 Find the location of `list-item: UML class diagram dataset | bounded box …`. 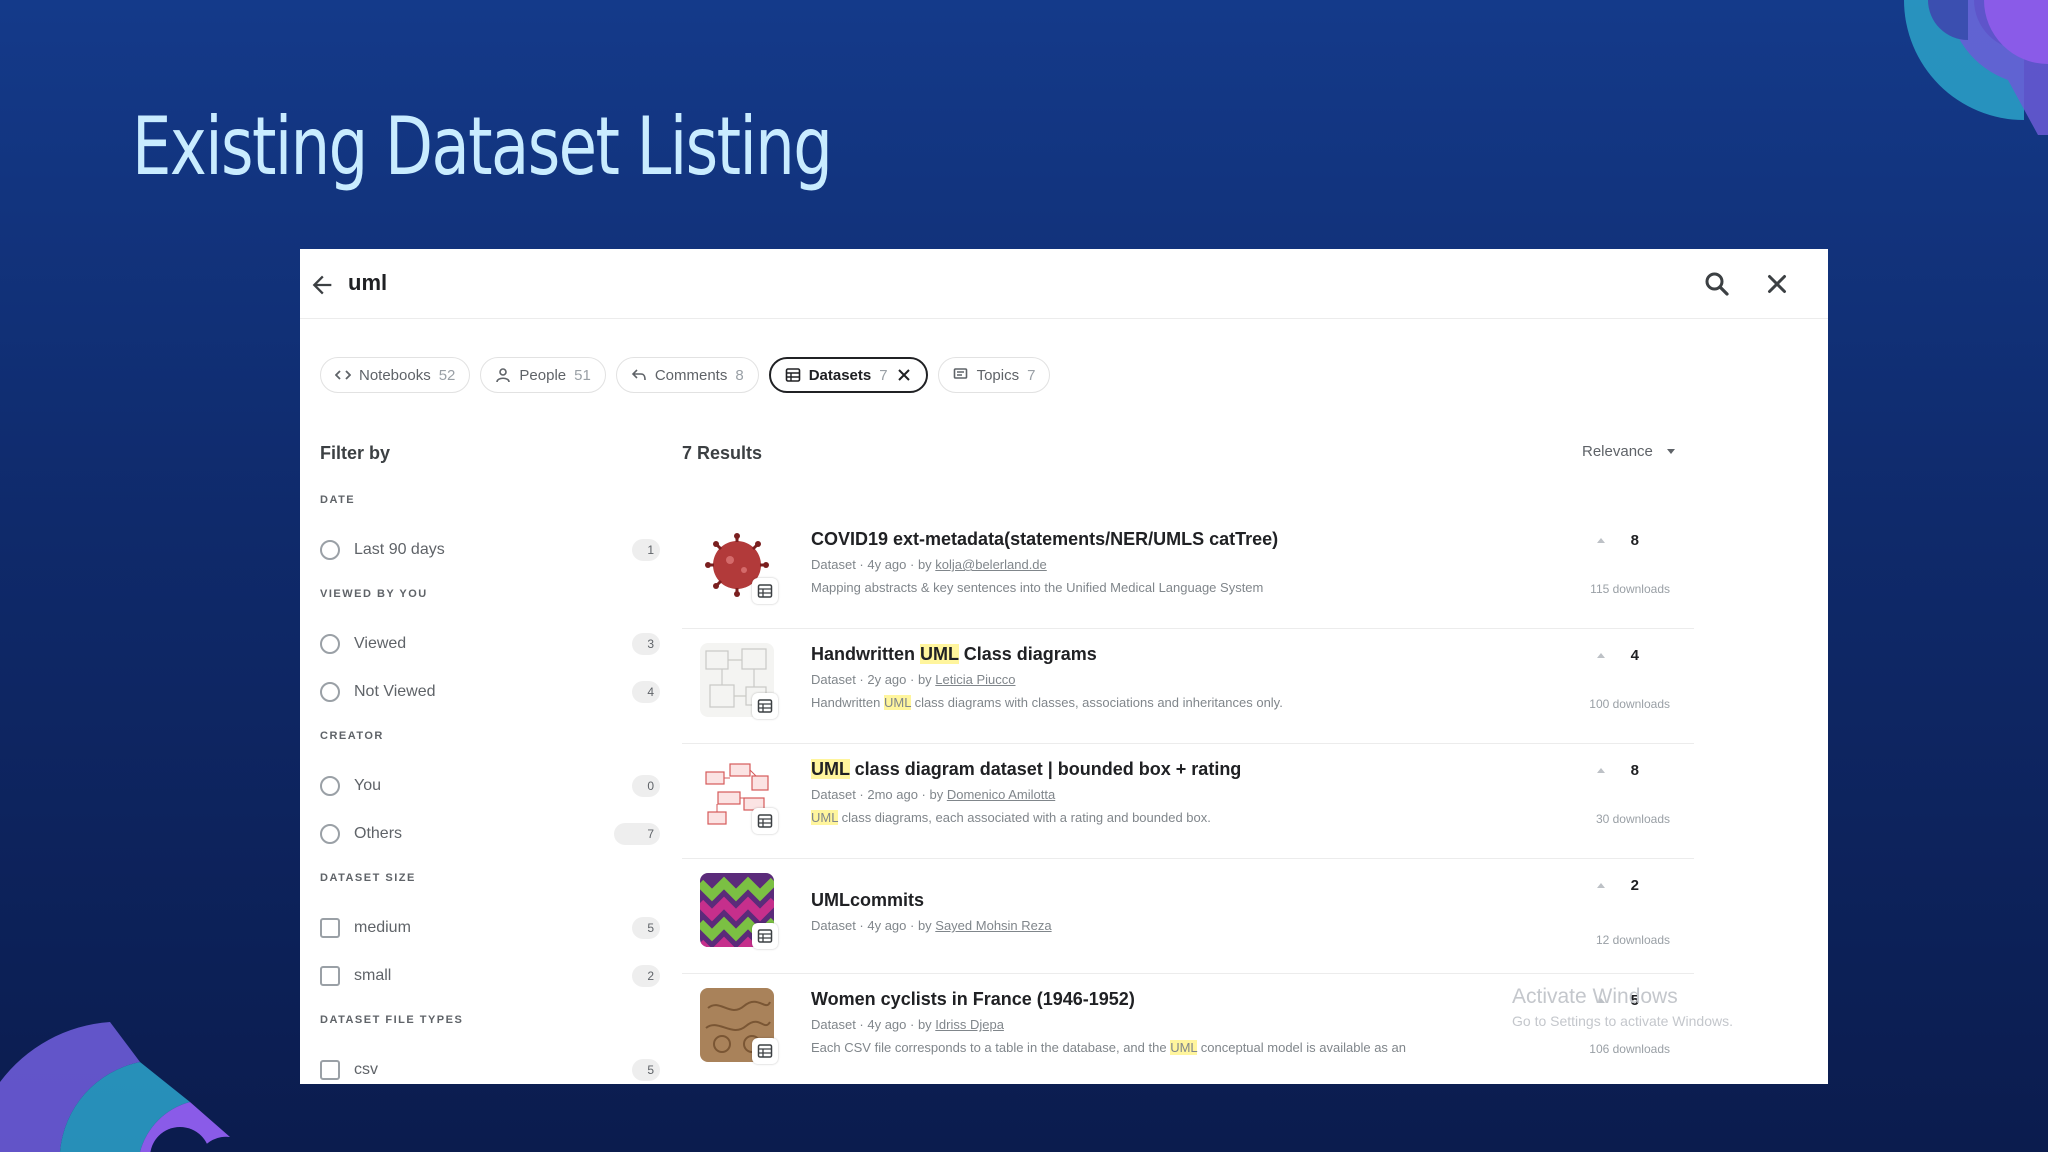

list-item: UML class diagram dataset | bounded box … is located at coordinates (1188, 801).